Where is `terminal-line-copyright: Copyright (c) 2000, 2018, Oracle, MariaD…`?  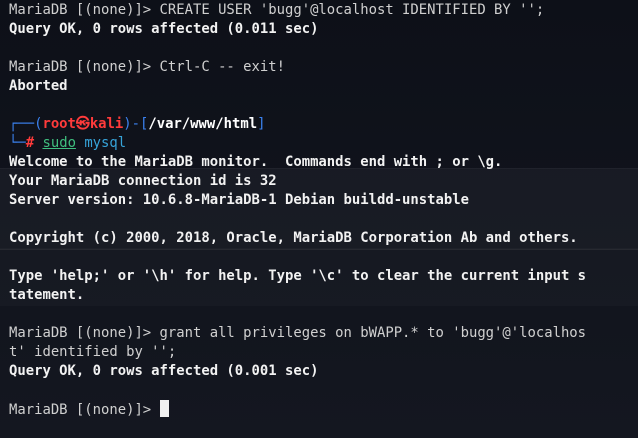
terminal-line-copyright: Copyright (c) 2000, 2018, Oracle, MariaD… is located at coordinates (293, 238).